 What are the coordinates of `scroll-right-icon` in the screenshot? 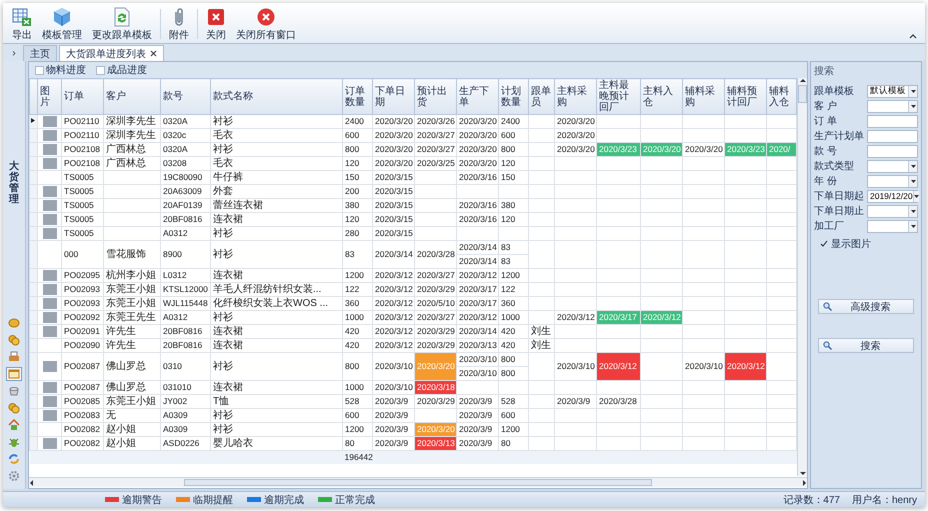 It's located at (804, 483).